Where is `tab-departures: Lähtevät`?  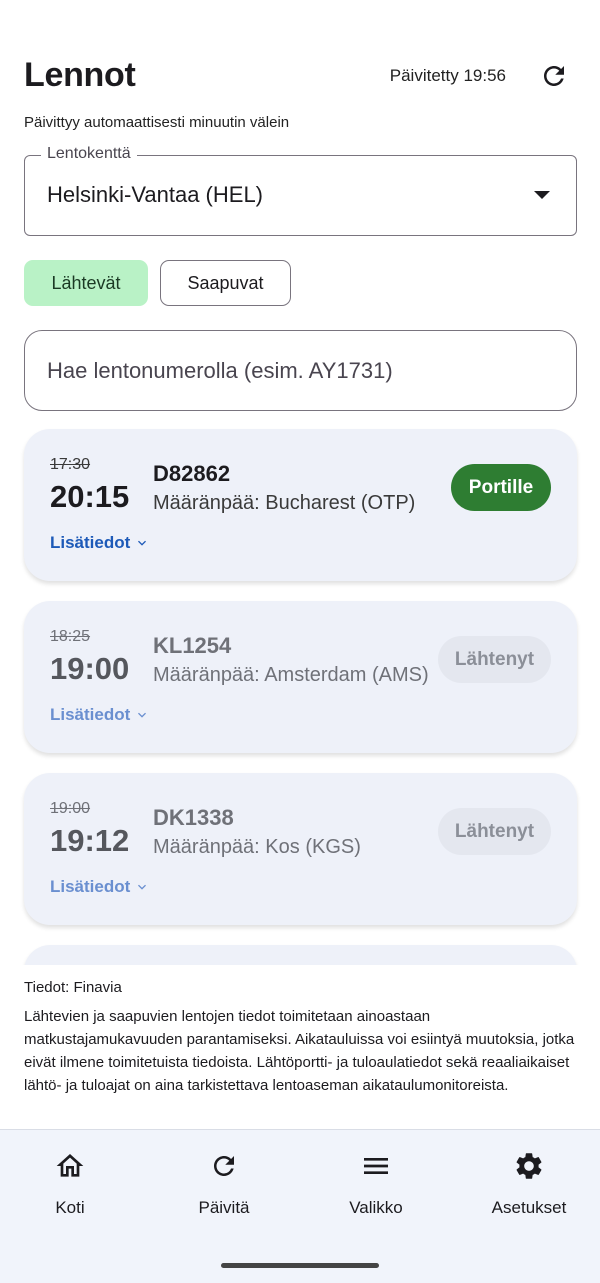 tab-departures: Lähtevät is located at coordinates (86, 283).